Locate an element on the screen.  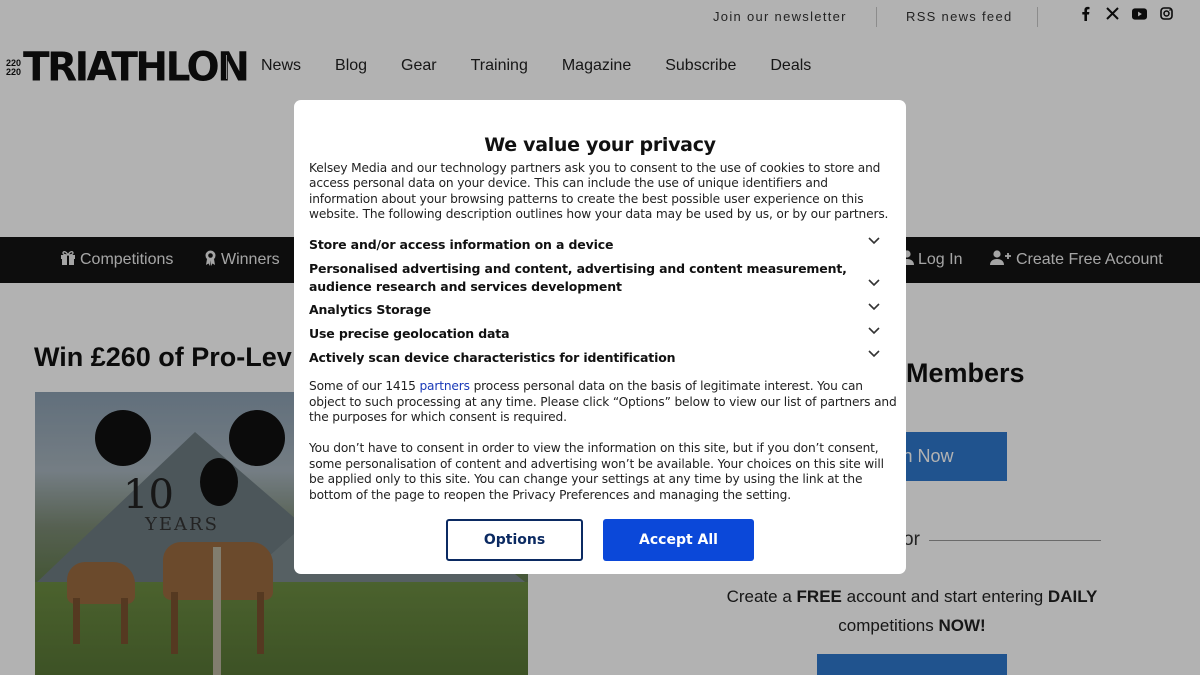
dialog-title: We value your privacy is located at coordinates (600, 145).